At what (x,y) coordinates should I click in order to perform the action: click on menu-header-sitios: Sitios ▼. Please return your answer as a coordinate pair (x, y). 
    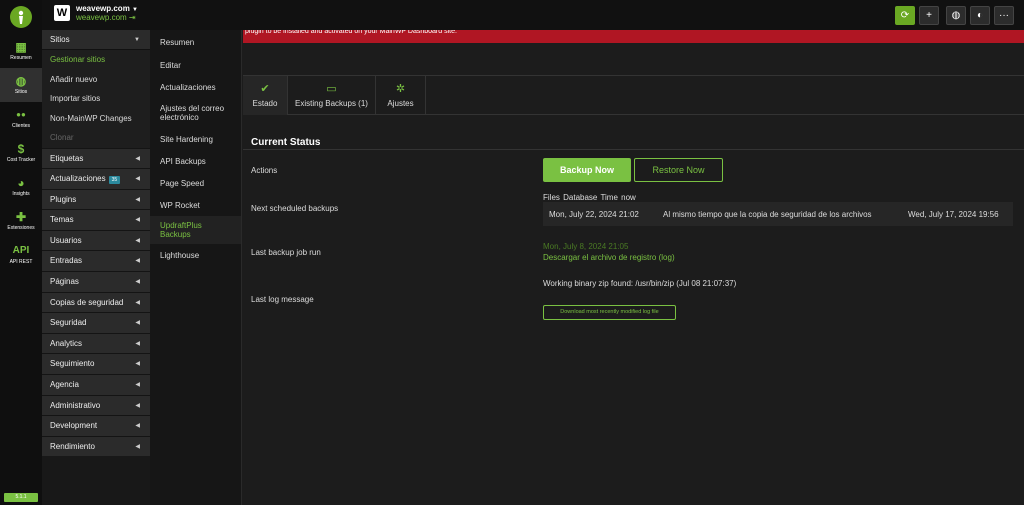
    Looking at the image, I should click on (96, 40).